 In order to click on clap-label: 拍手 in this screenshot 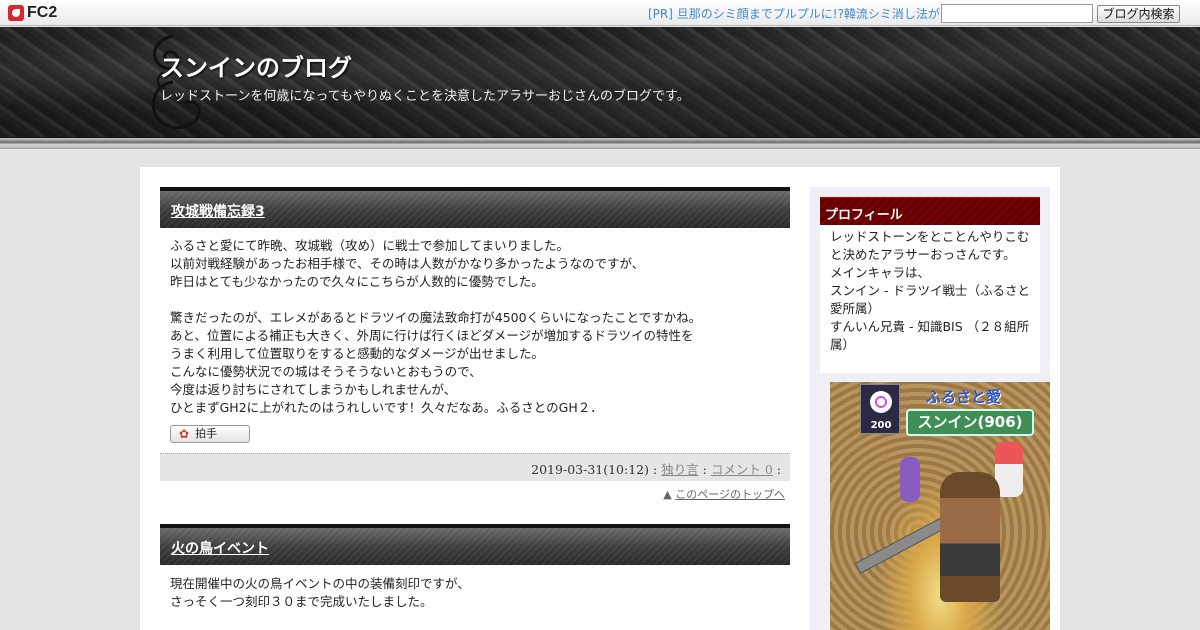, I will do `click(206, 433)`.